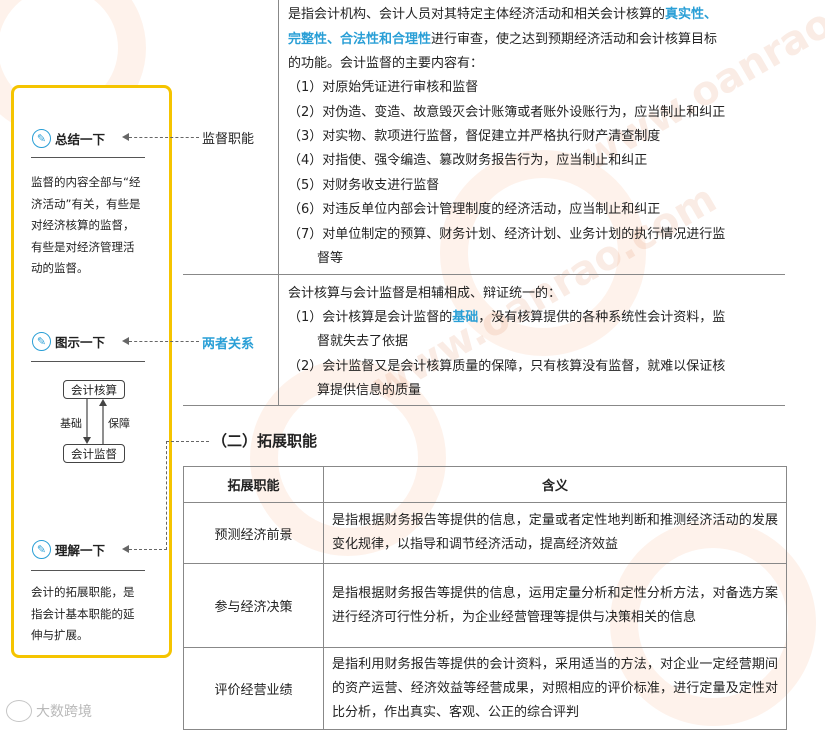  I want to click on understand-heading: ✎ 理解一下, so click(68, 549).